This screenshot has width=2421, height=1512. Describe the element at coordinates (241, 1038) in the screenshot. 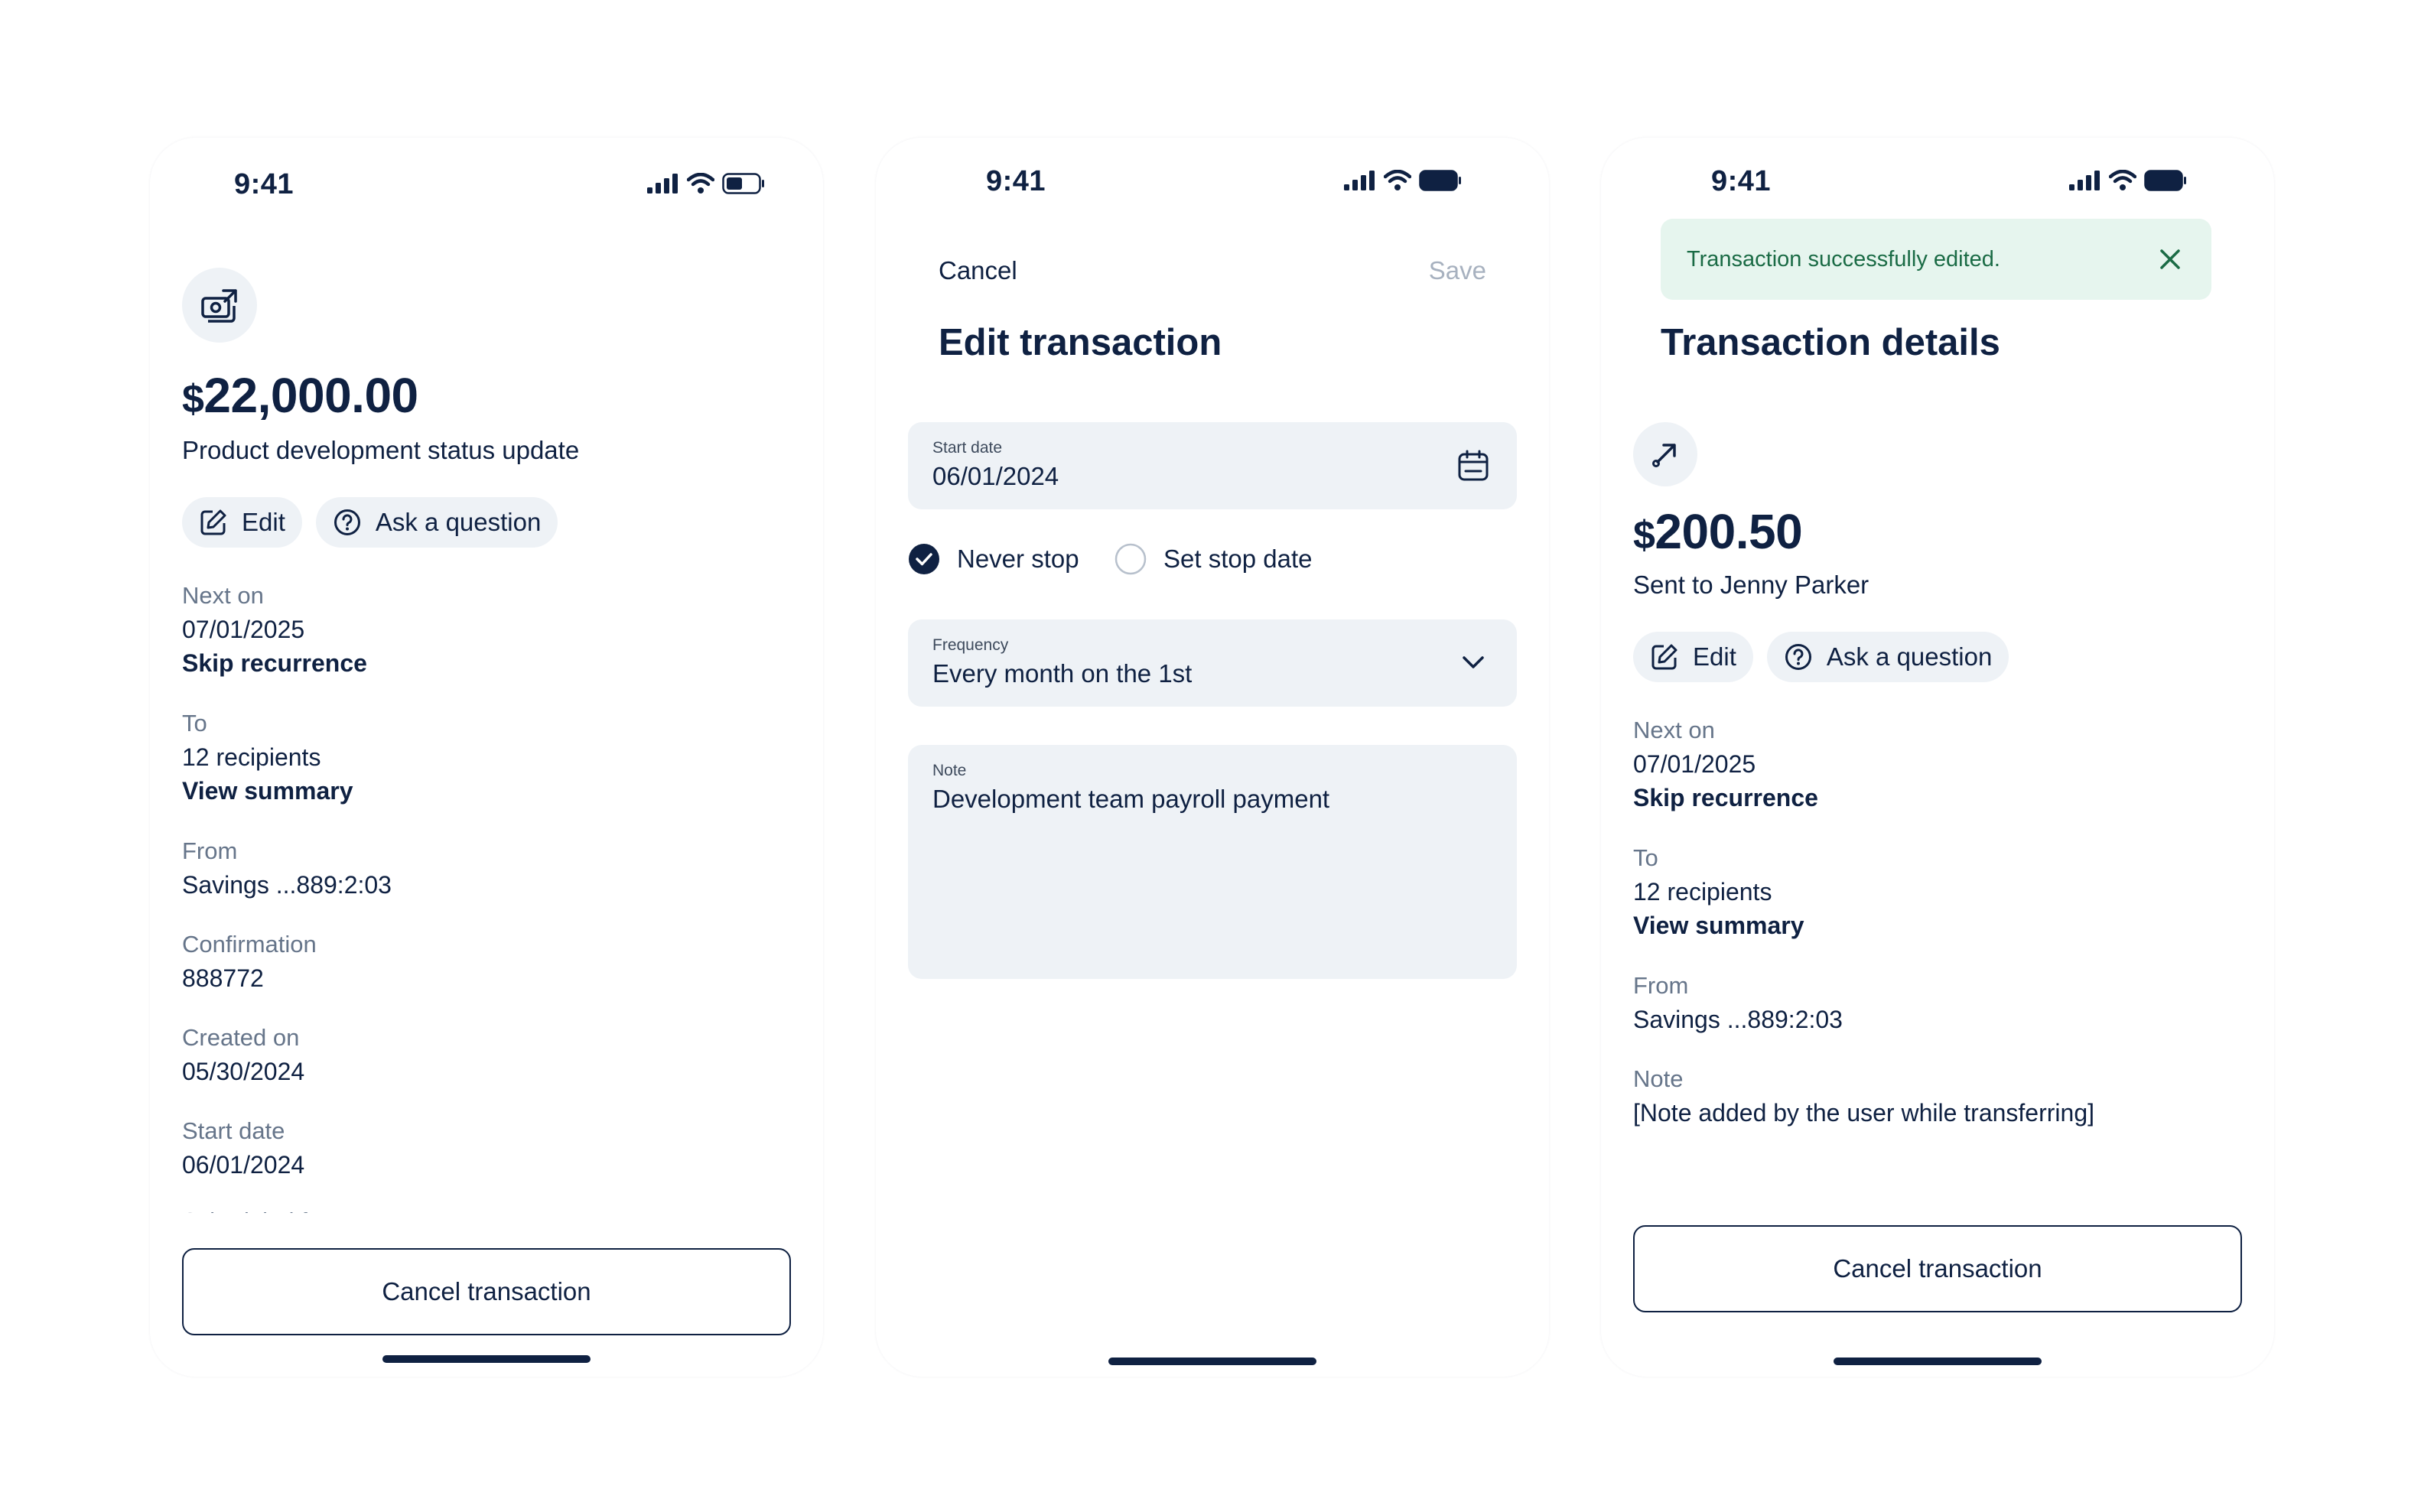

I see `field-label: Created on` at that location.